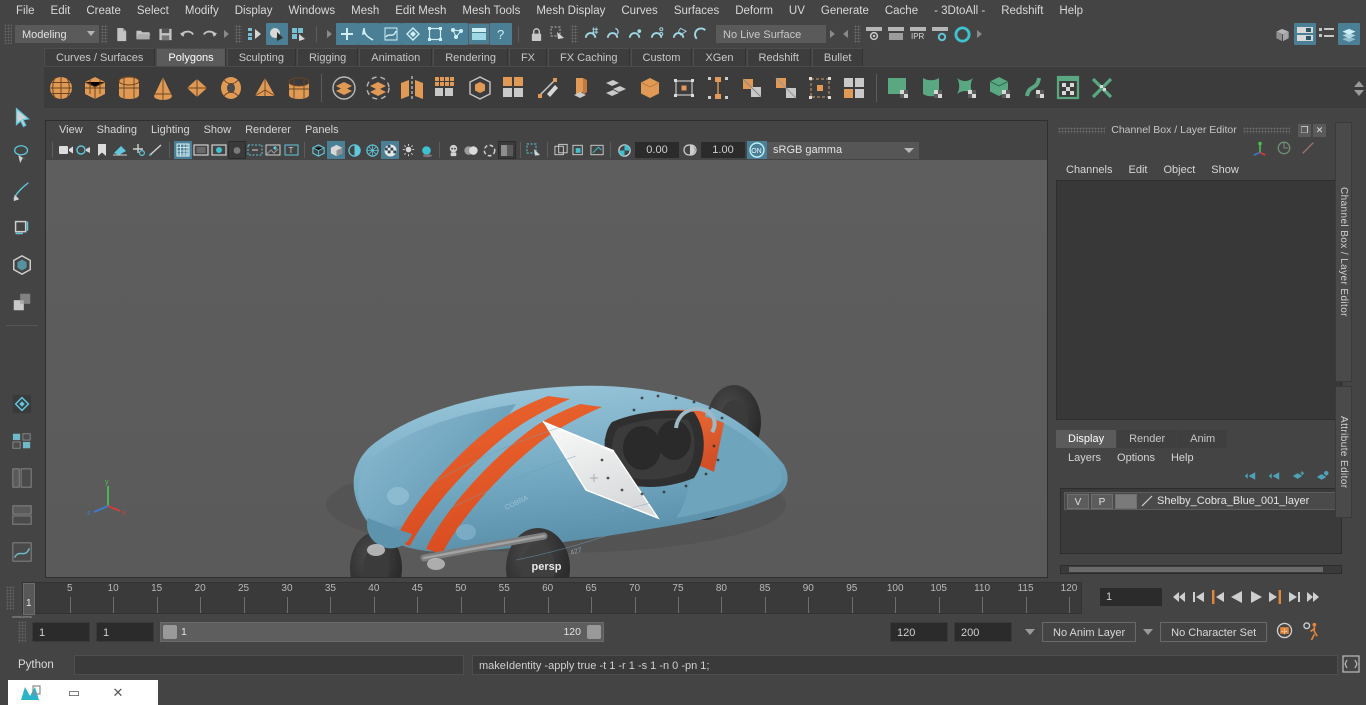 The image size is (1366, 705). I want to click on auto-keyframe-icon: -|-, so click(1284, 632).